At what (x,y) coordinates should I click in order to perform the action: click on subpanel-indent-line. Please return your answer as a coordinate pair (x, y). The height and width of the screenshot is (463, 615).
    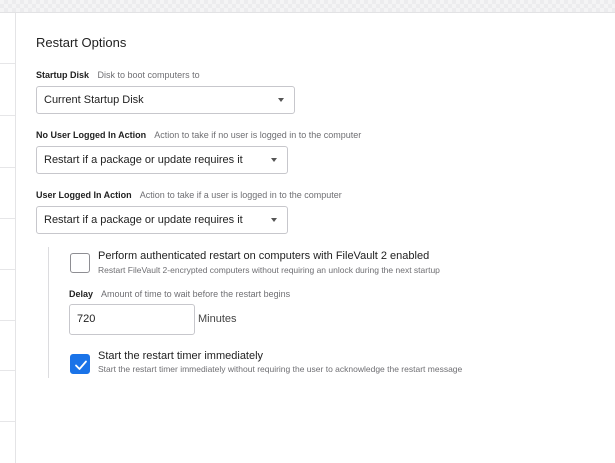
    Looking at the image, I should click on (48, 312).